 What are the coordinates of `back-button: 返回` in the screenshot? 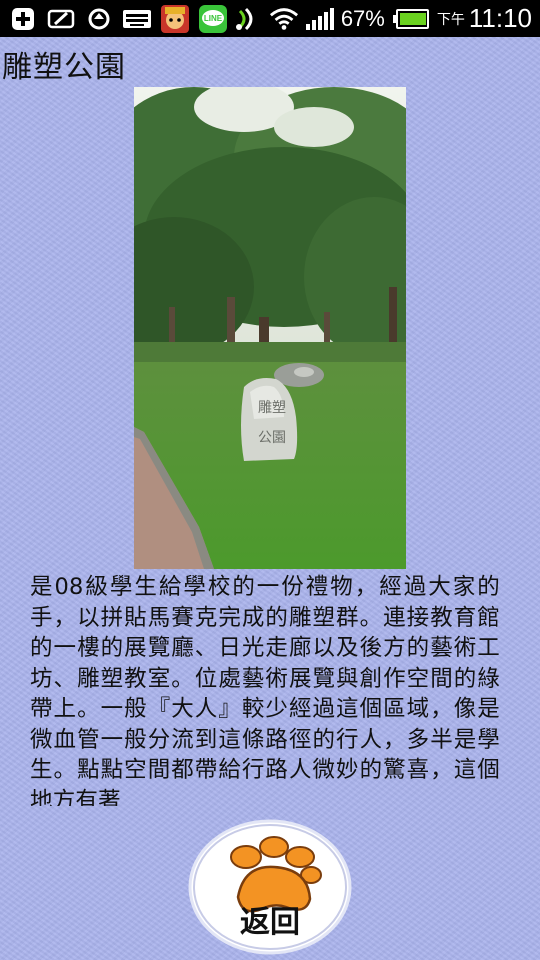 It's located at (270, 885).